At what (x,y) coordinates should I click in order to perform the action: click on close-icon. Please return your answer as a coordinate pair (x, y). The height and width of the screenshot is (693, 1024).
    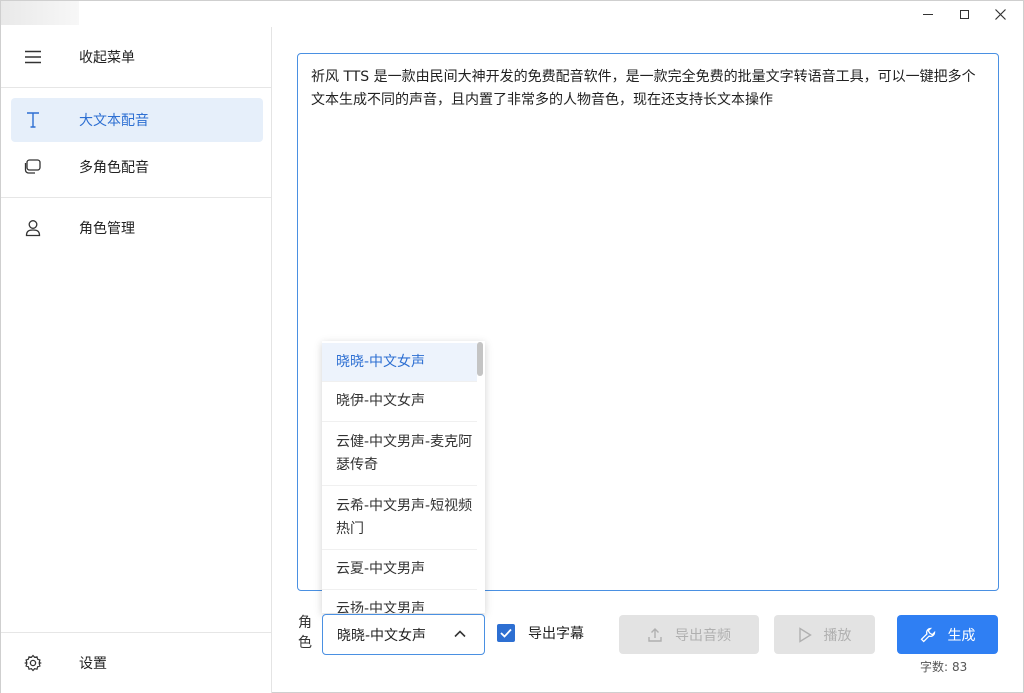
    Looking at the image, I should click on (1000, 14).